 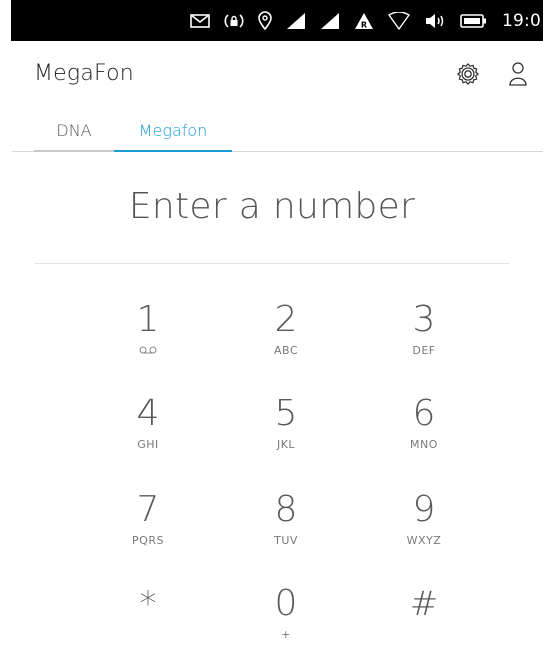 What do you see at coordinates (148, 413) in the screenshot?
I see `key-digit: 4` at bounding box center [148, 413].